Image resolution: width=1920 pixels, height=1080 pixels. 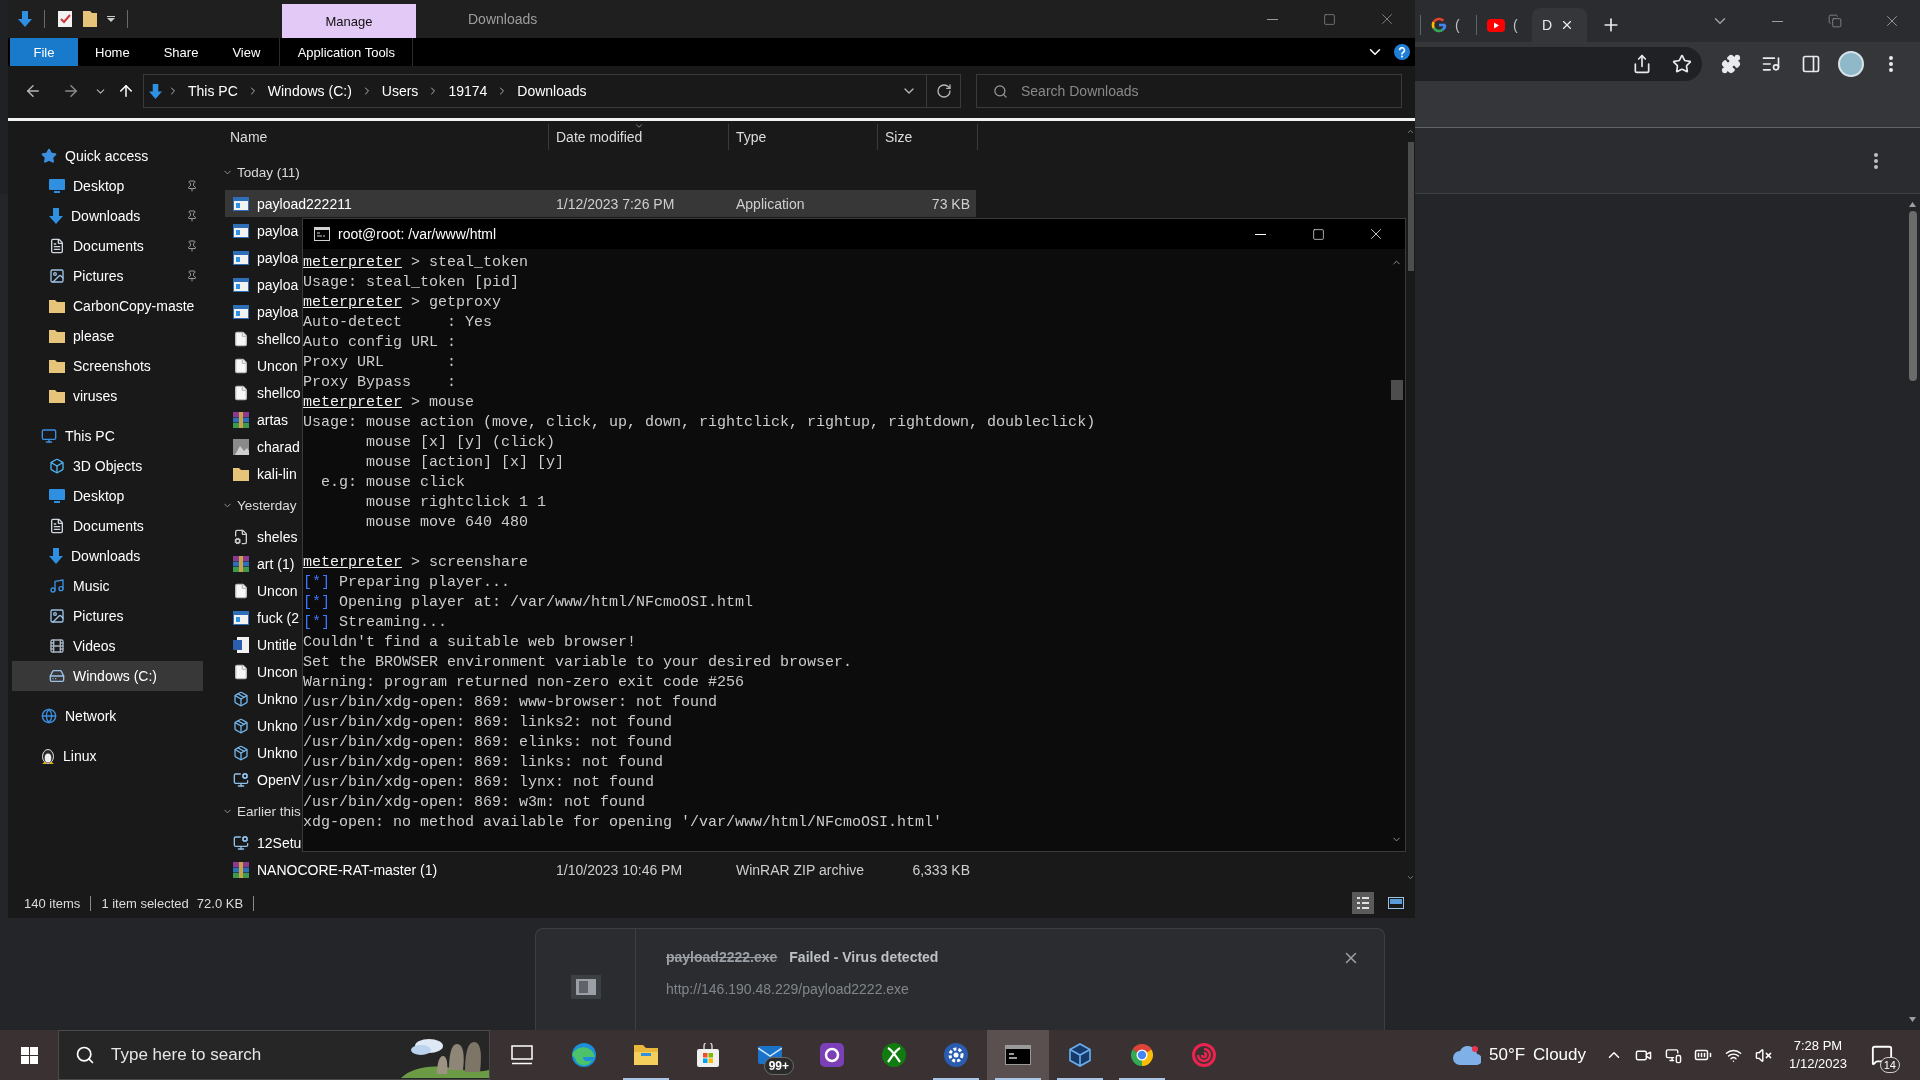 What do you see at coordinates (1519, 1055) in the screenshot?
I see `weather-button: 50°F Cloudy` at bounding box center [1519, 1055].